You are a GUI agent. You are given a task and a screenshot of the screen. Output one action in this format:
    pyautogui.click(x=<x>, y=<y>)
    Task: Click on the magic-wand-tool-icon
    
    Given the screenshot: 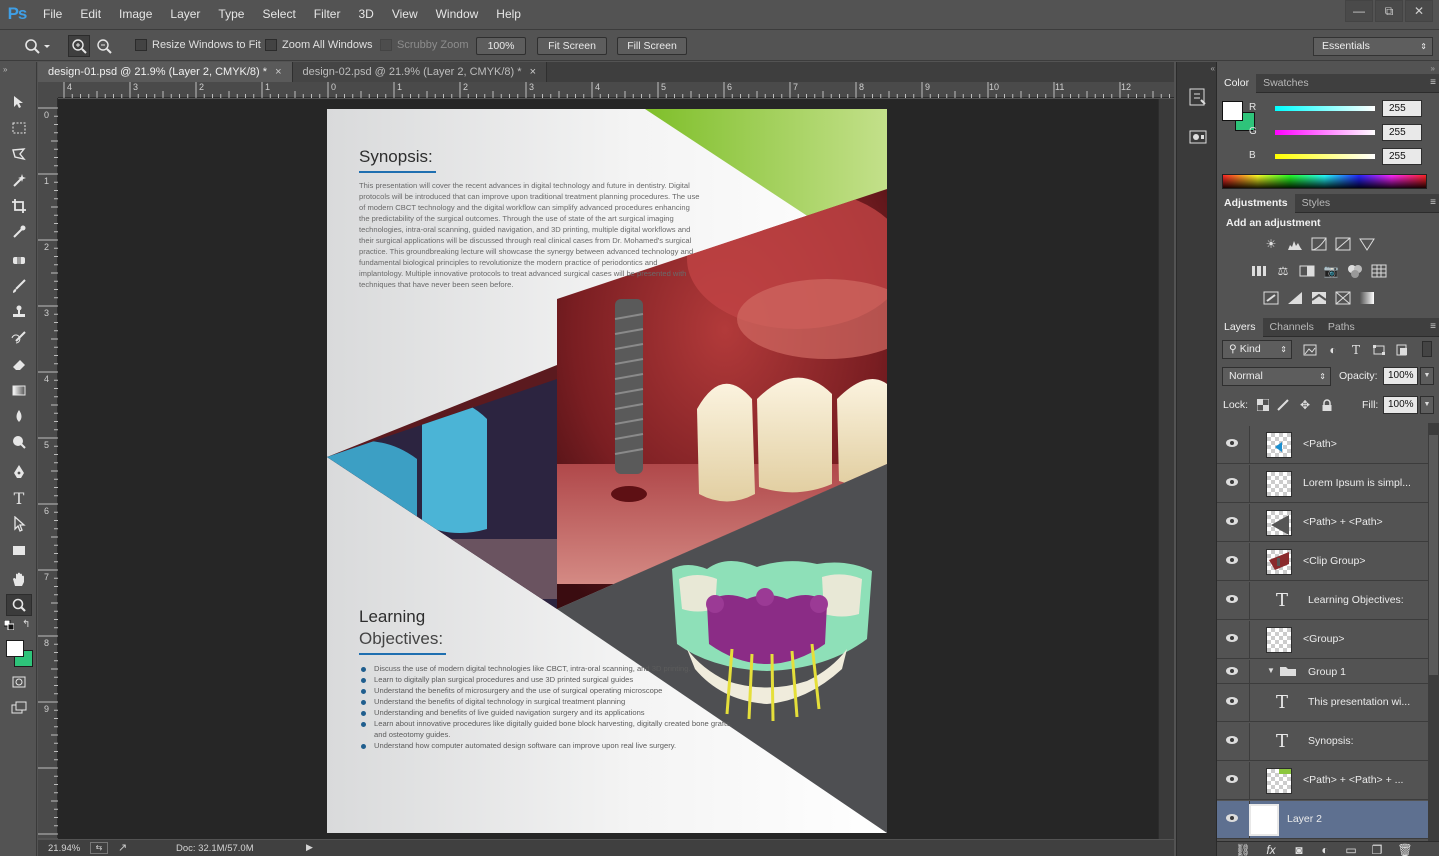 What is the action you would take?
    pyautogui.click(x=19, y=180)
    